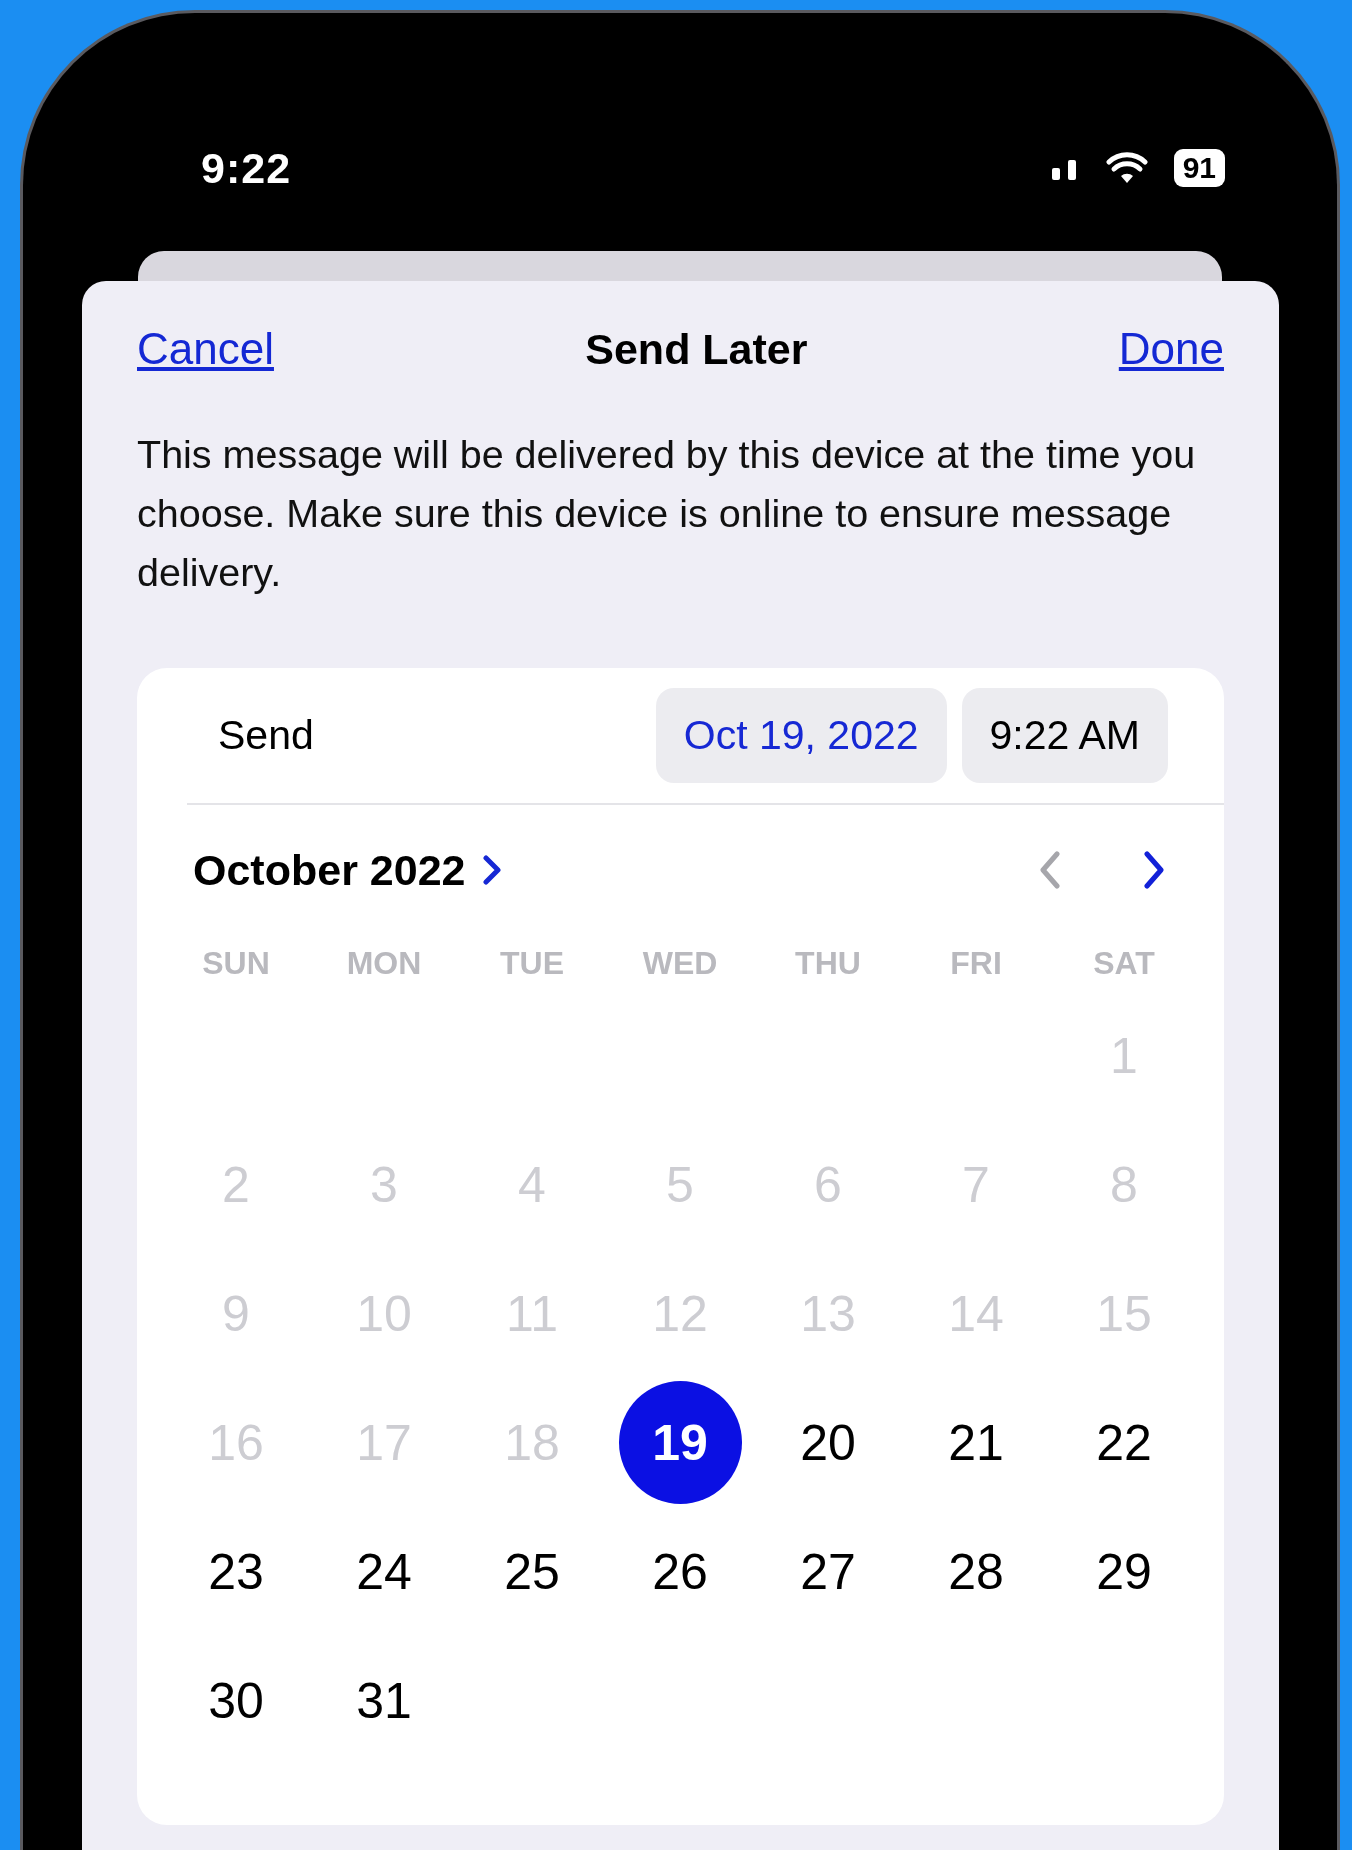  I want to click on battery-indicator: 91, so click(1199, 168).